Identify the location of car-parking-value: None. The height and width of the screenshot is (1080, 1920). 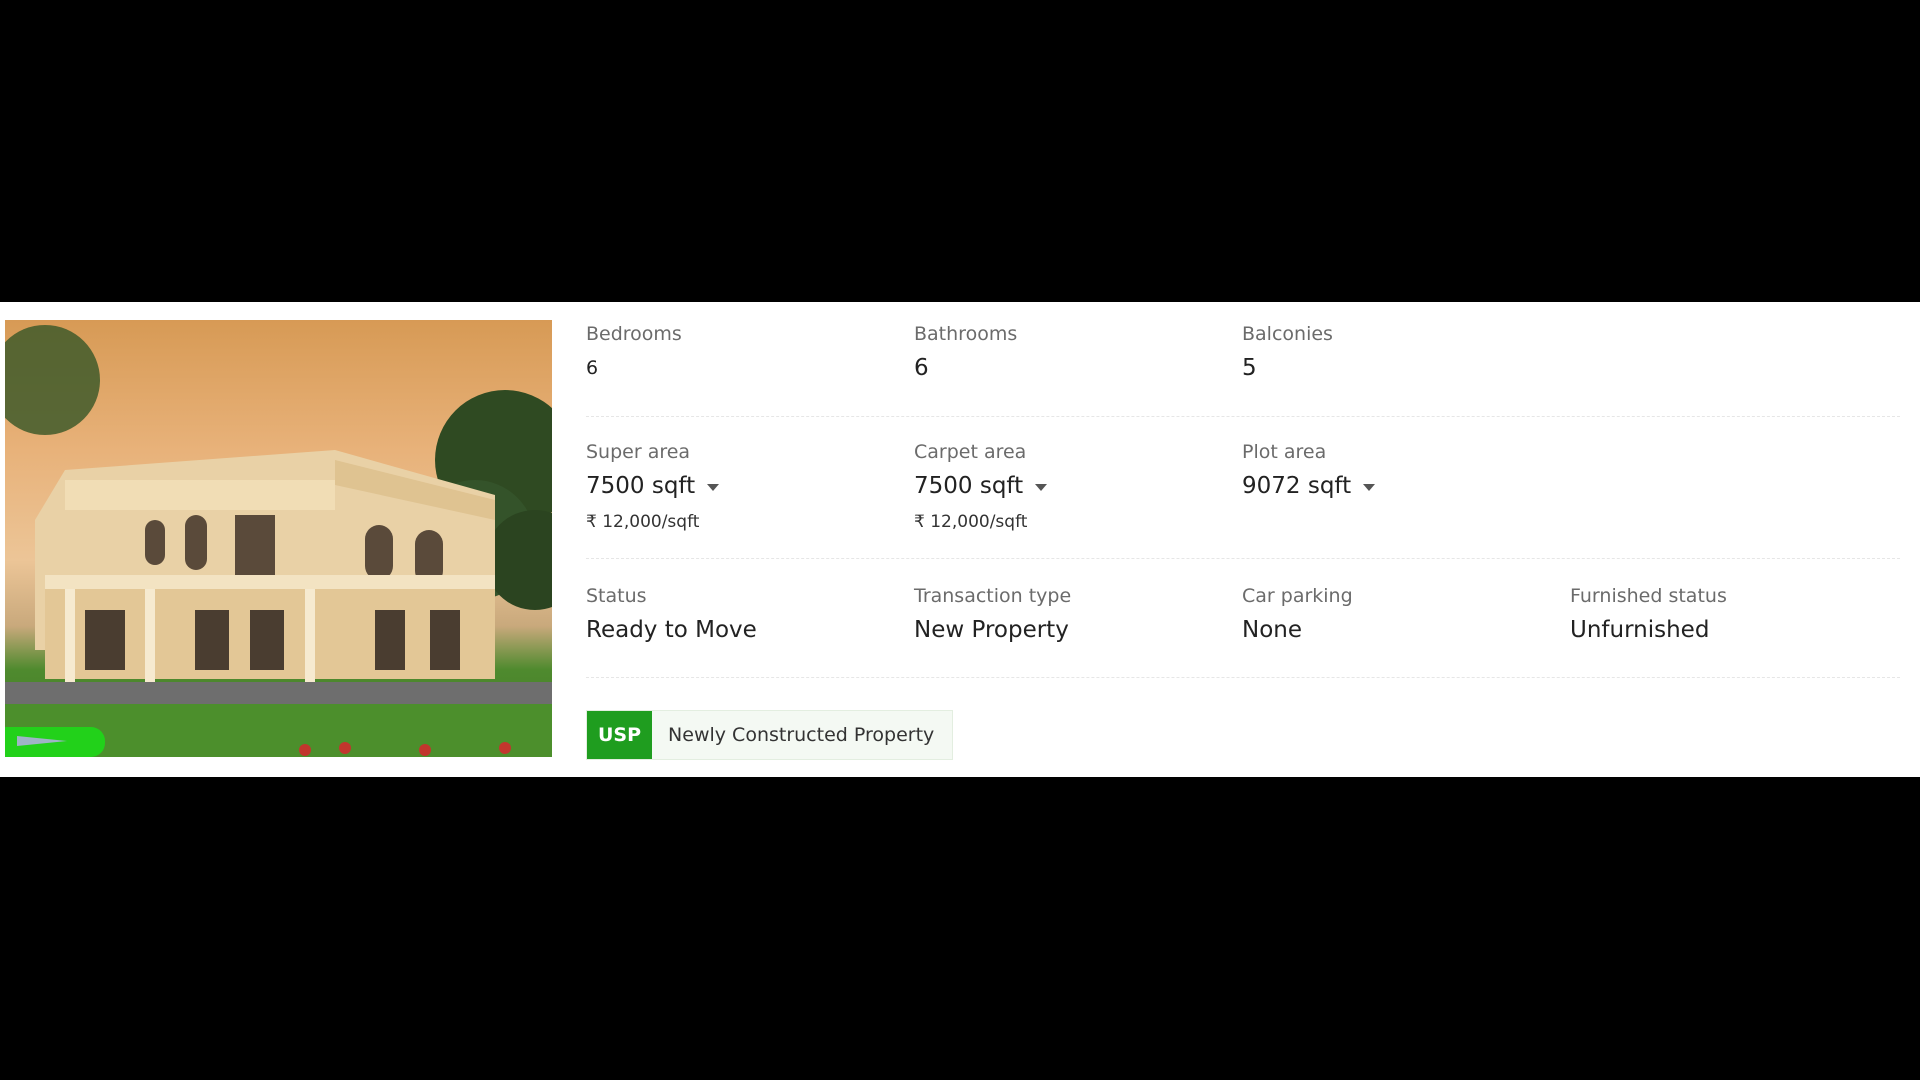
(1272, 630).